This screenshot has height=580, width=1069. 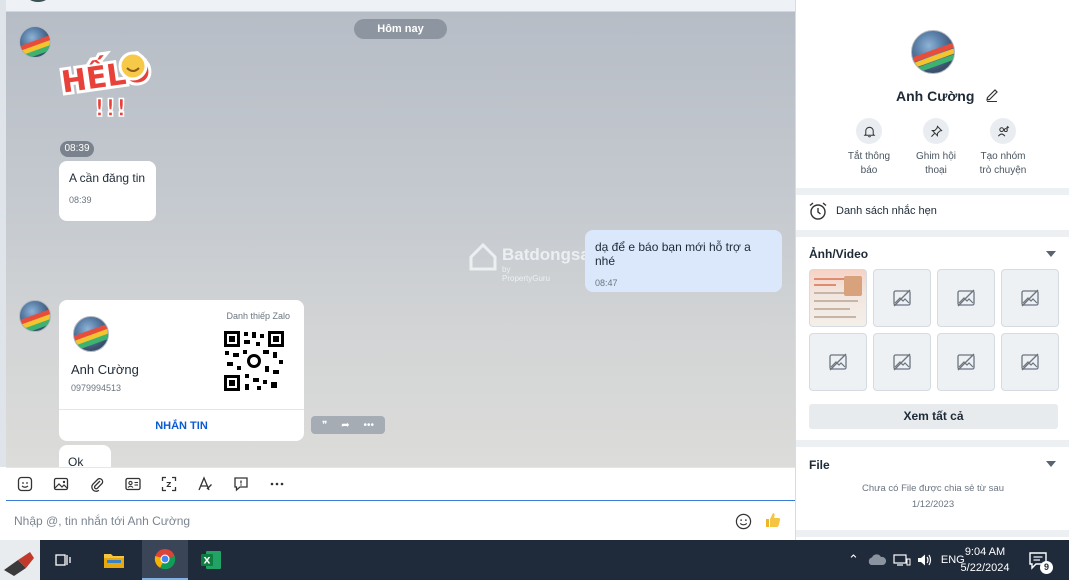 What do you see at coordinates (107, 191) in the screenshot?
I see `message-bubble-received: A cần đăng tin 08:39` at bounding box center [107, 191].